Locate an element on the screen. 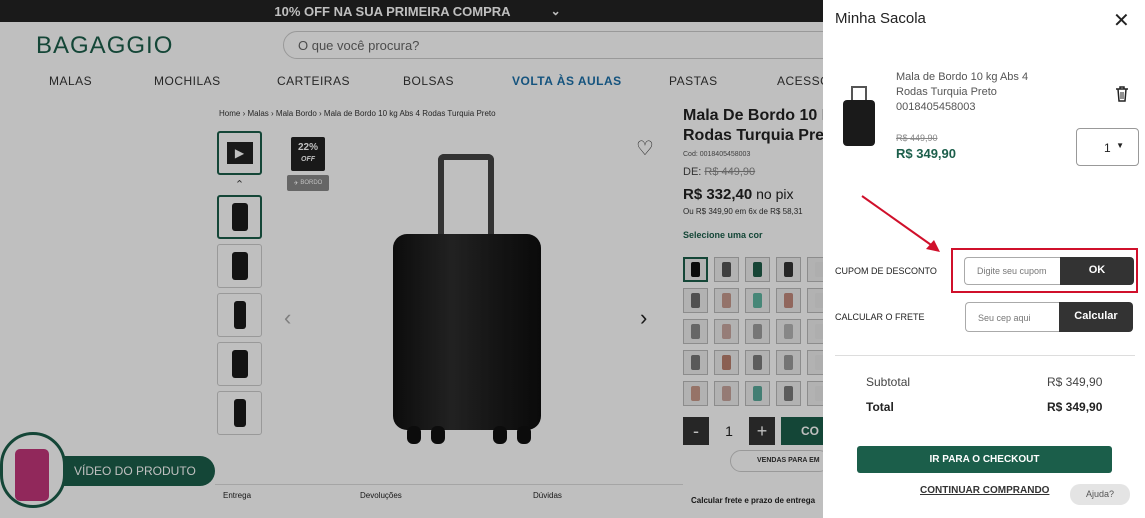 This screenshot has height=518, width=1145. cart-quantity-value: 1 is located at coordinates (1107, 148).